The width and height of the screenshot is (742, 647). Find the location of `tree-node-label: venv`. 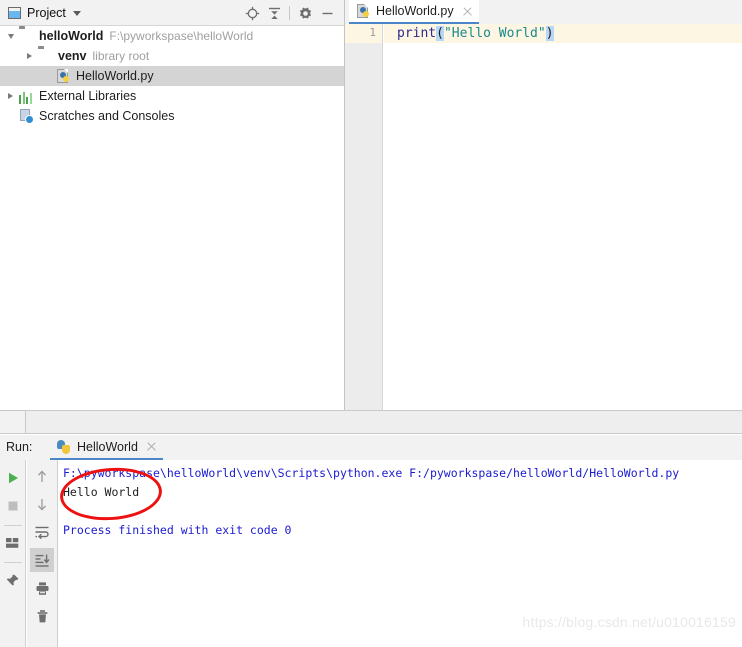

tree-node-label: venv is located at coordinates (72, 56).